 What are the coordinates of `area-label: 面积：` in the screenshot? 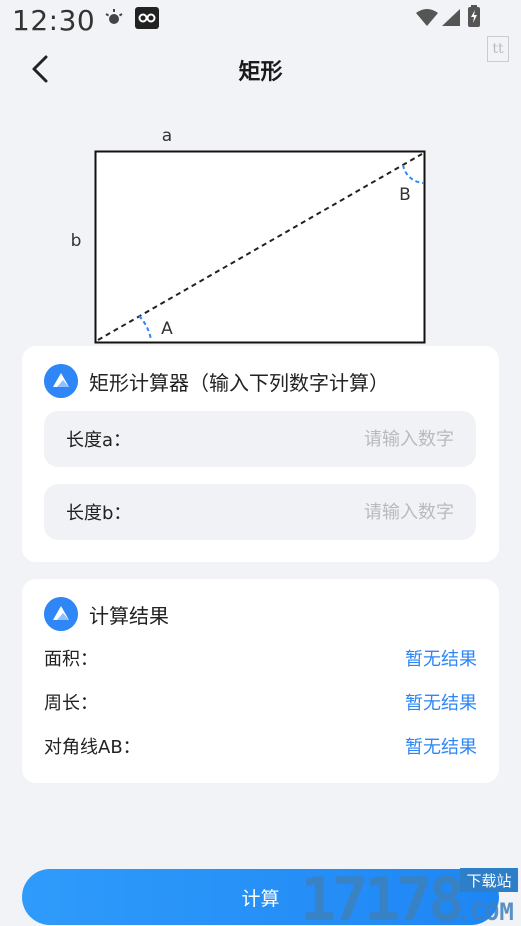 It's located at (71, 659).